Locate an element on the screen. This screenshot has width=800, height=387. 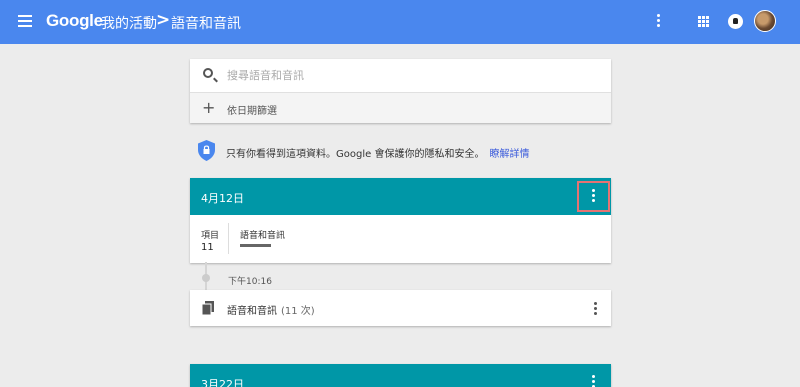
entry-title: 語音和音訊 is located at coordinates (252, 311).